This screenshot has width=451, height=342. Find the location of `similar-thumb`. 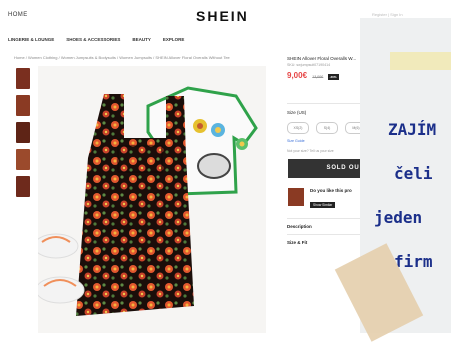

similar-thumb is located at coordinates (296, 197).